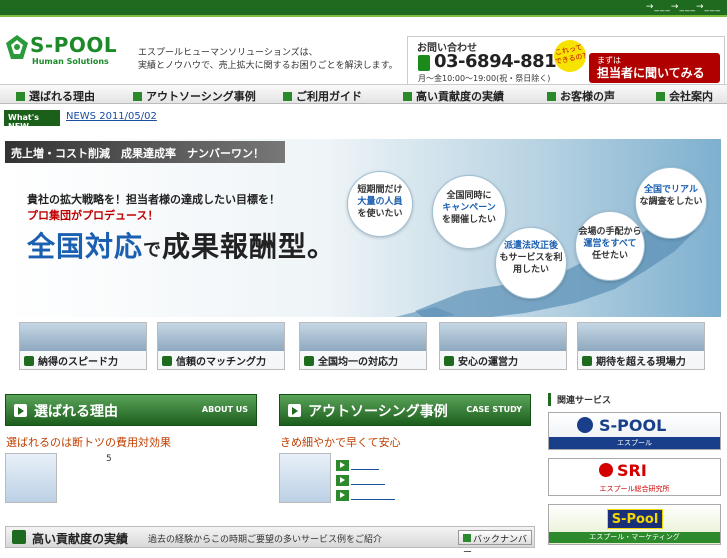 This screenshot has height=558, width=727. Describe the element at coordinates (484, 78) in the screenshot. I see `business-hours: 月〜金10:00〜19:00(祝・祭日除く)` at that location.